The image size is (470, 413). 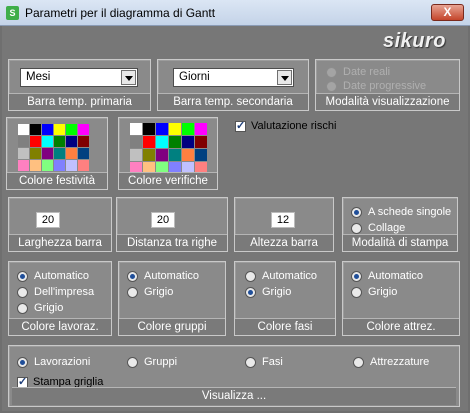 I want to click on check-color-label: Colore verifiche, so click(x=168, y=180).